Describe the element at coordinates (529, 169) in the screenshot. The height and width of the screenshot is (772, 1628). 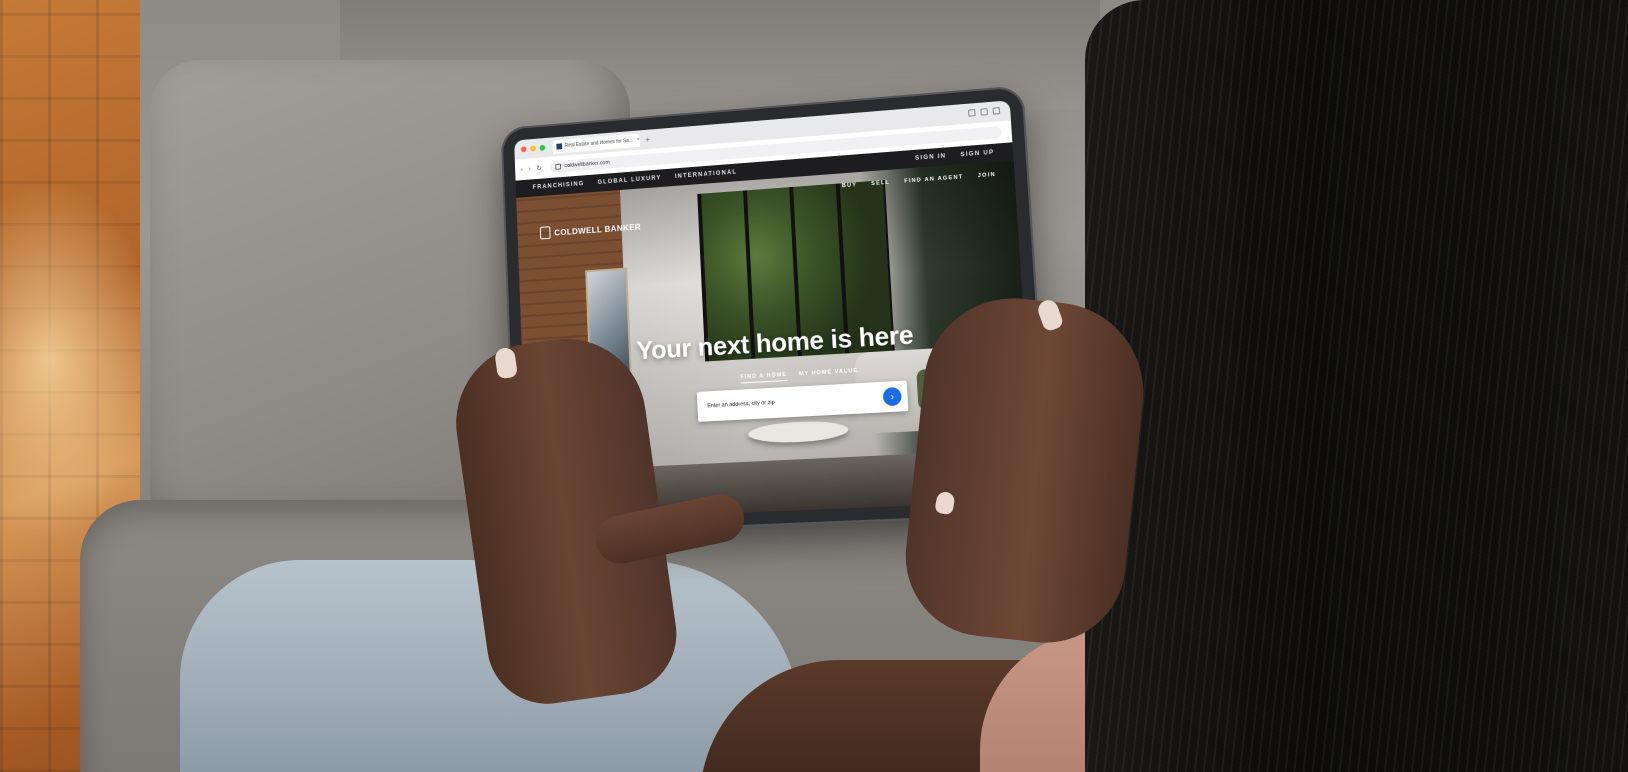
I see `forward-icon: ›` at that location.